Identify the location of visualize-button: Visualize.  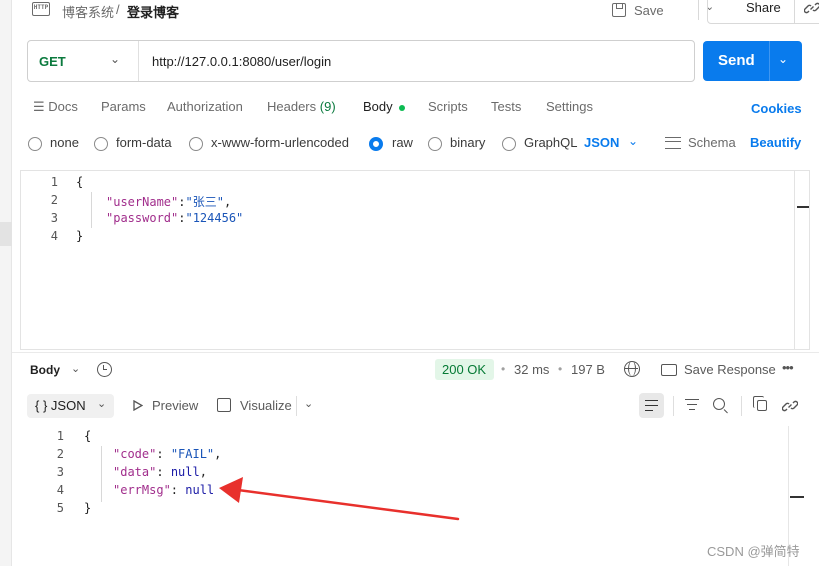
(266, 405).